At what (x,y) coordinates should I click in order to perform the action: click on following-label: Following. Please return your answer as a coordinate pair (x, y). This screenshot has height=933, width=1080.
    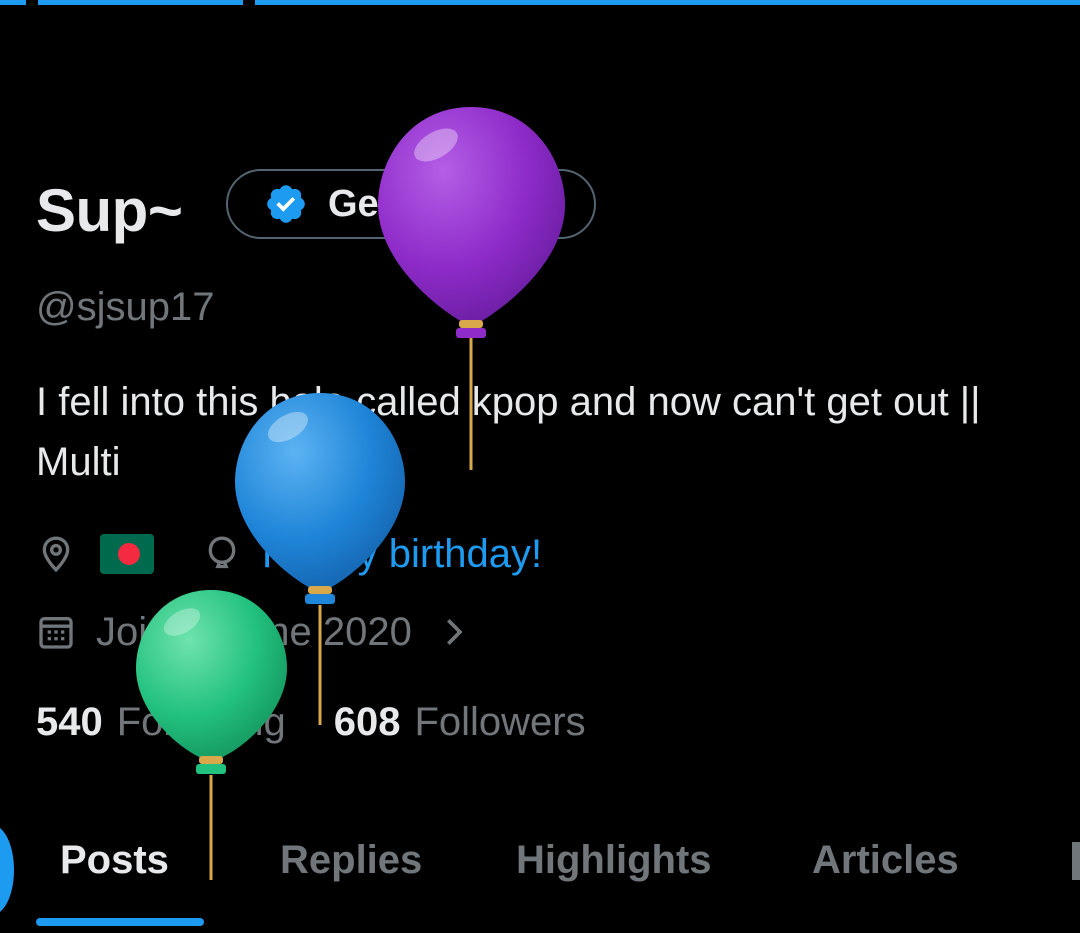
    Looking at the image, I should click on (201, 722).